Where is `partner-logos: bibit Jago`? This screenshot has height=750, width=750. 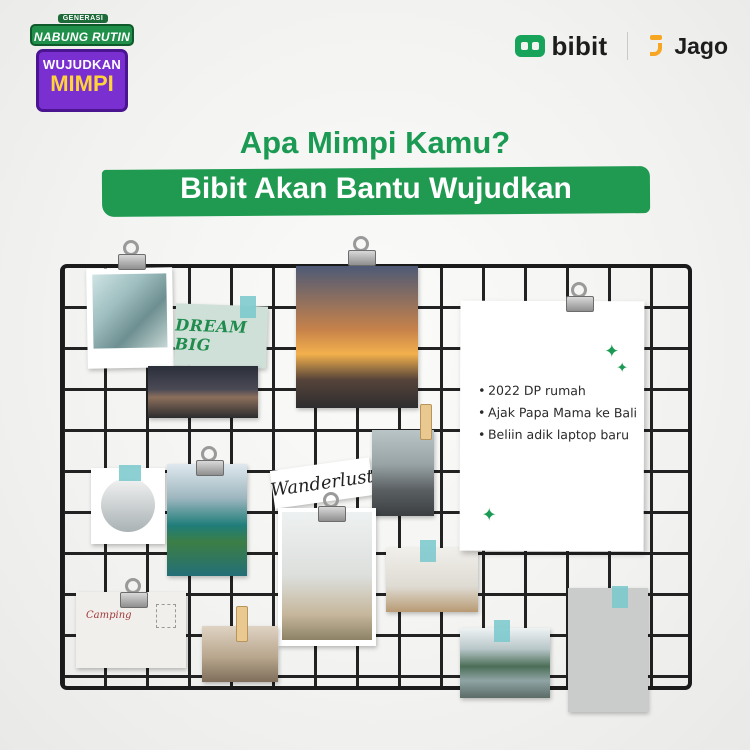 partner-logos: bibit Jago is located at coordinates (621, 45).